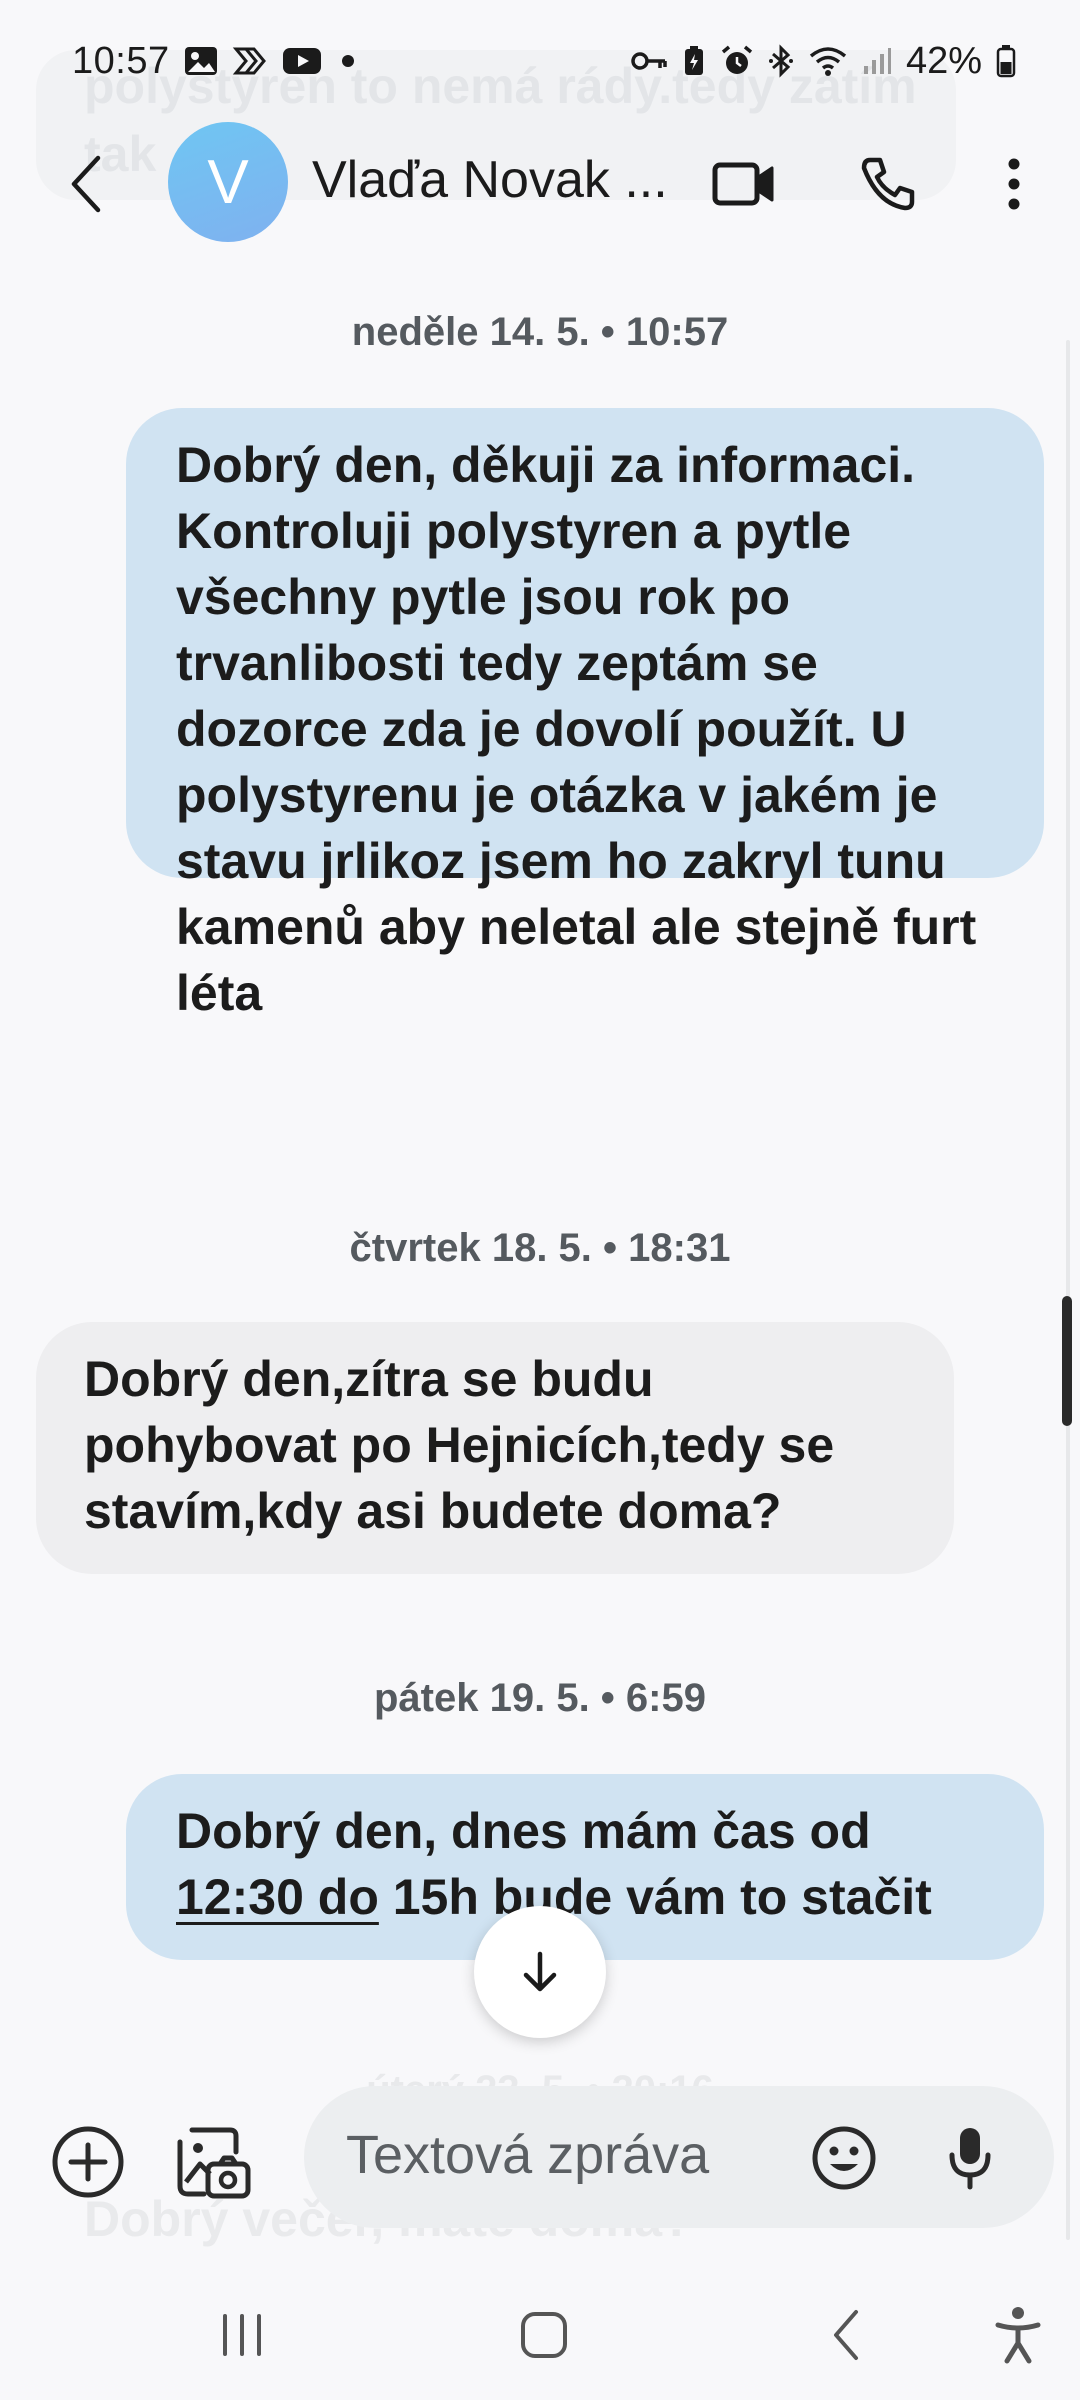  I want to click on video-call-button, so click(744, 184).